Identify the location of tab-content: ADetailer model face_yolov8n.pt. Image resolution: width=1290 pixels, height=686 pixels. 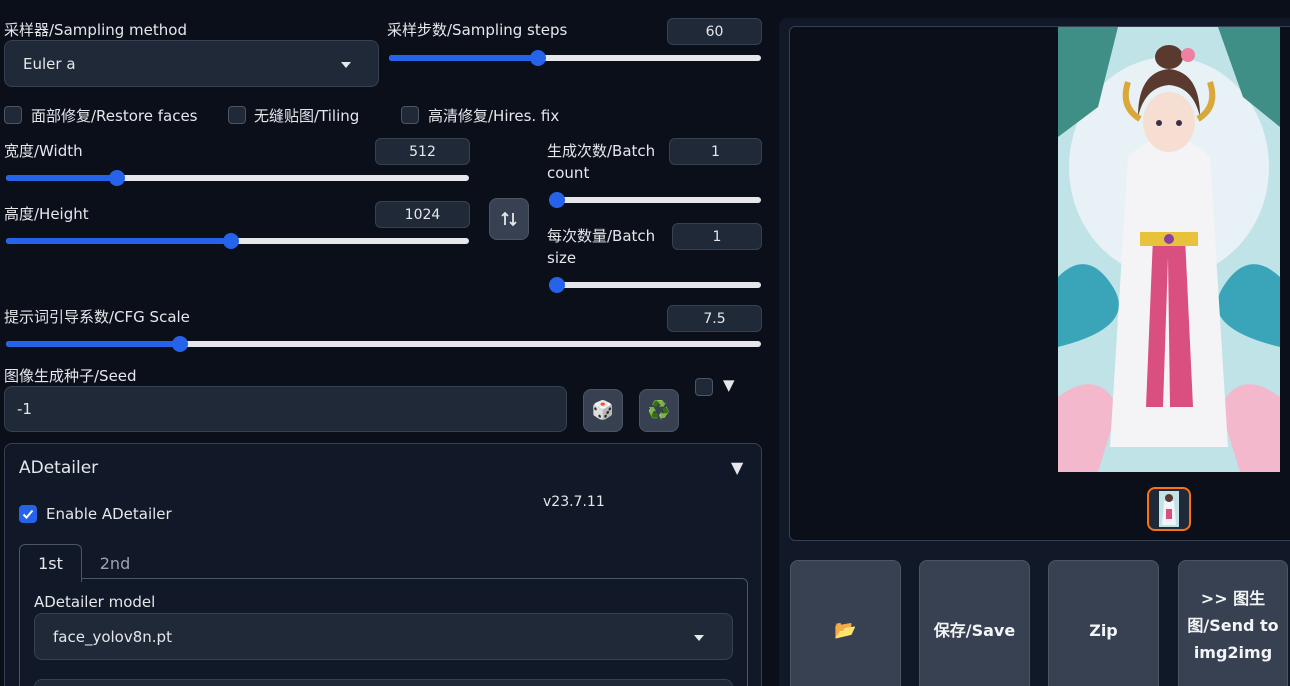
(383, 632).